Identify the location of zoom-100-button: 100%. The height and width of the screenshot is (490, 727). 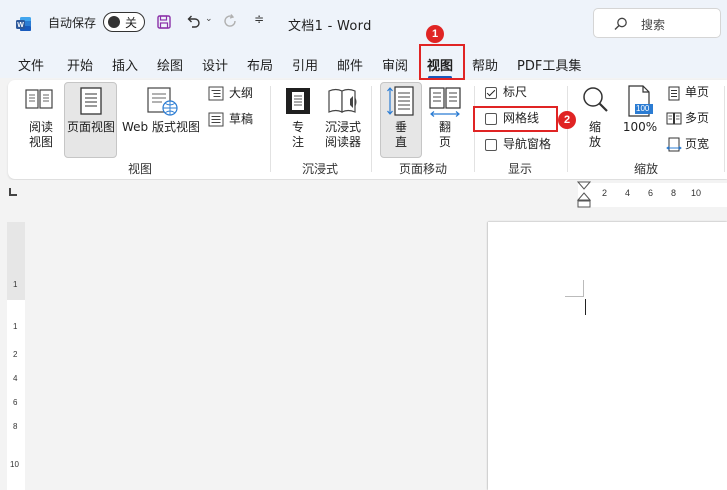
(640, 127).